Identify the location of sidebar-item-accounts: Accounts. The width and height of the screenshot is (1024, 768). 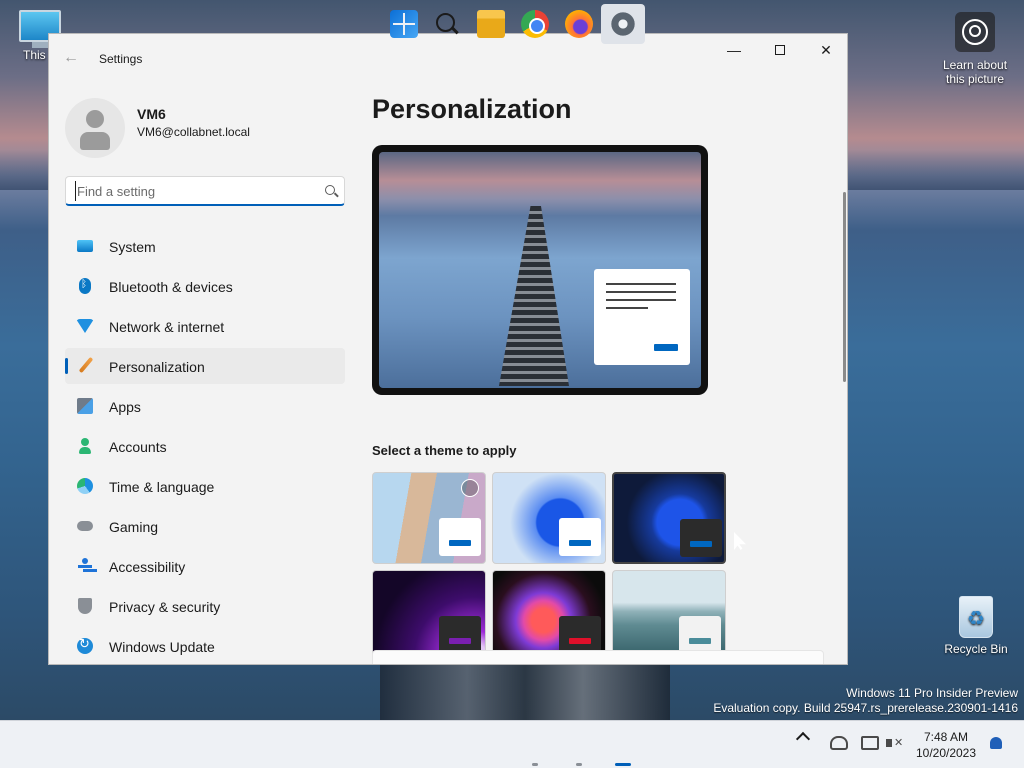
(205, 446).